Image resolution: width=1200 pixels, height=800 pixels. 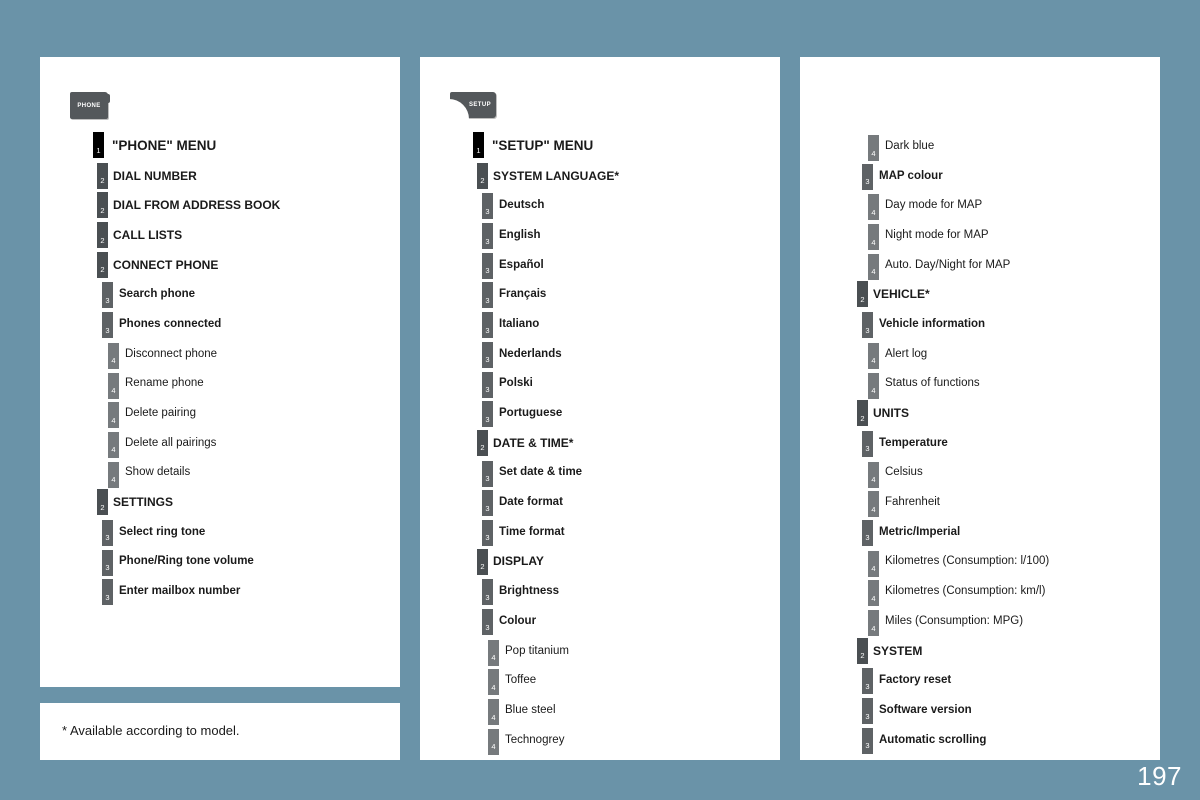 I want to click on menu-item: 2 DIAL NUMBER, so click(x=220, y=176).